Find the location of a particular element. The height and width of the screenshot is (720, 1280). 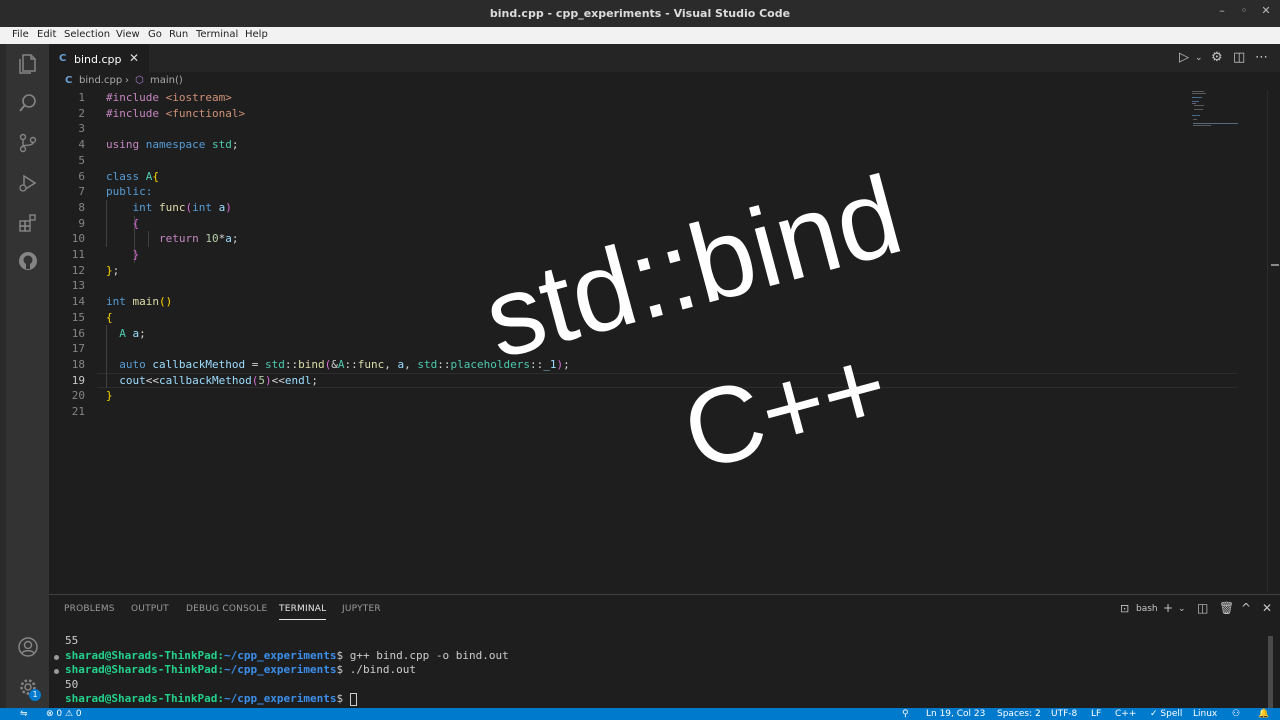

code-line: }; is located at coordinates (113, 270).